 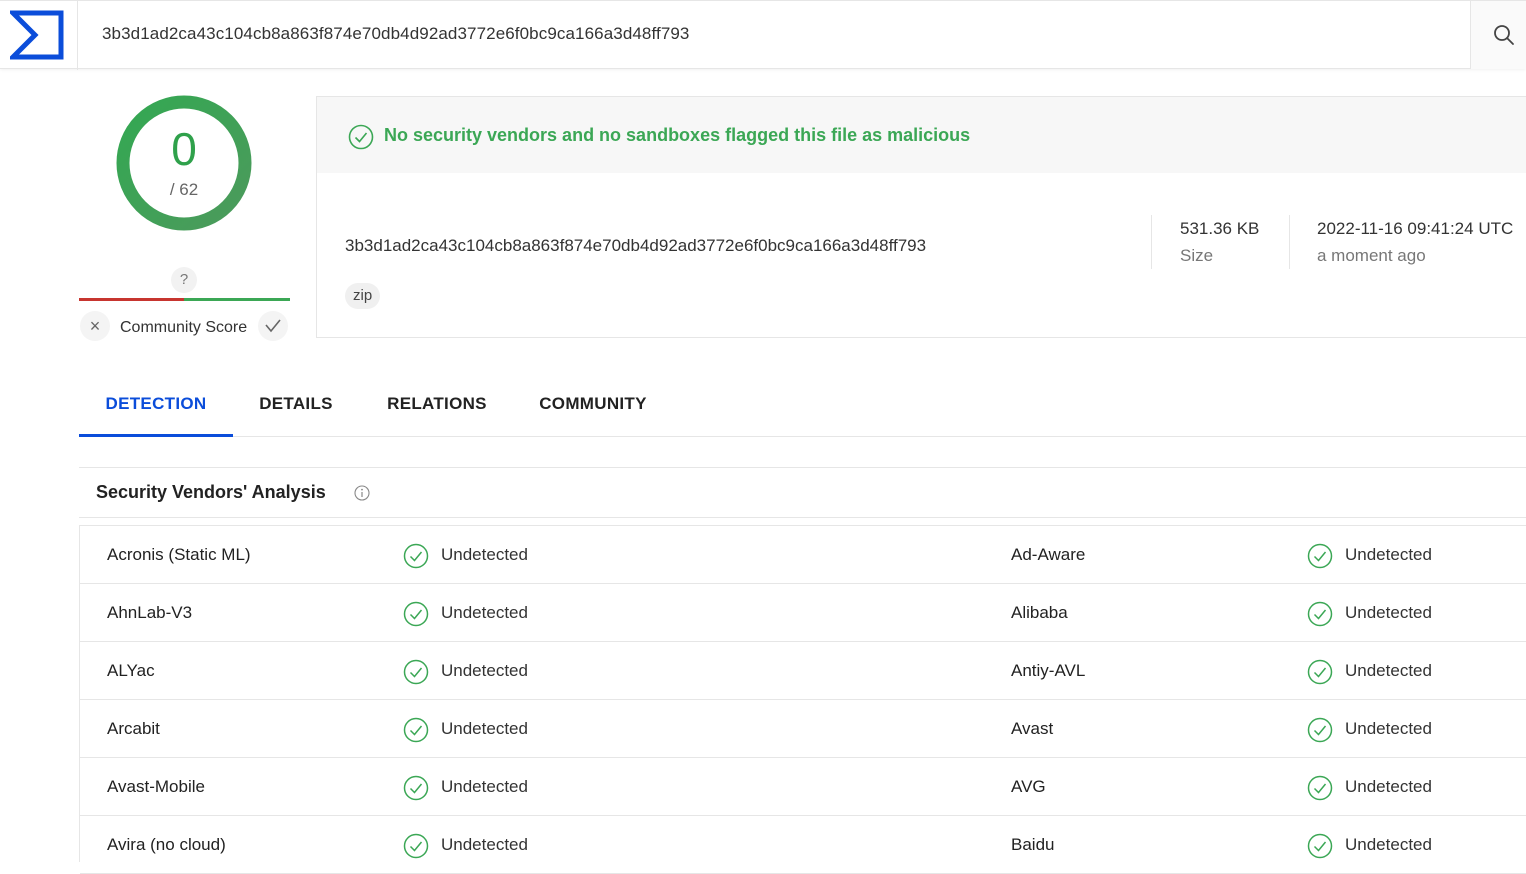 I want to click on checkmark-icon, so click(x=273, y=326).